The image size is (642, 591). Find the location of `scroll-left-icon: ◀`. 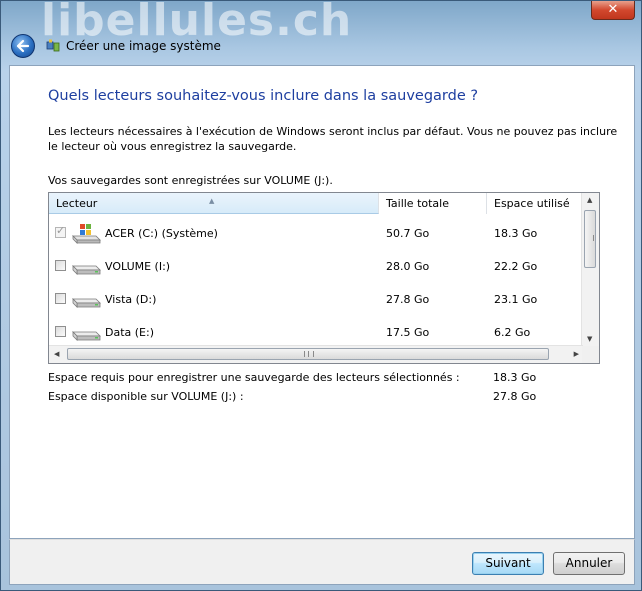

scroll-left-icon: ◀ is located at coordinates (56, 354).